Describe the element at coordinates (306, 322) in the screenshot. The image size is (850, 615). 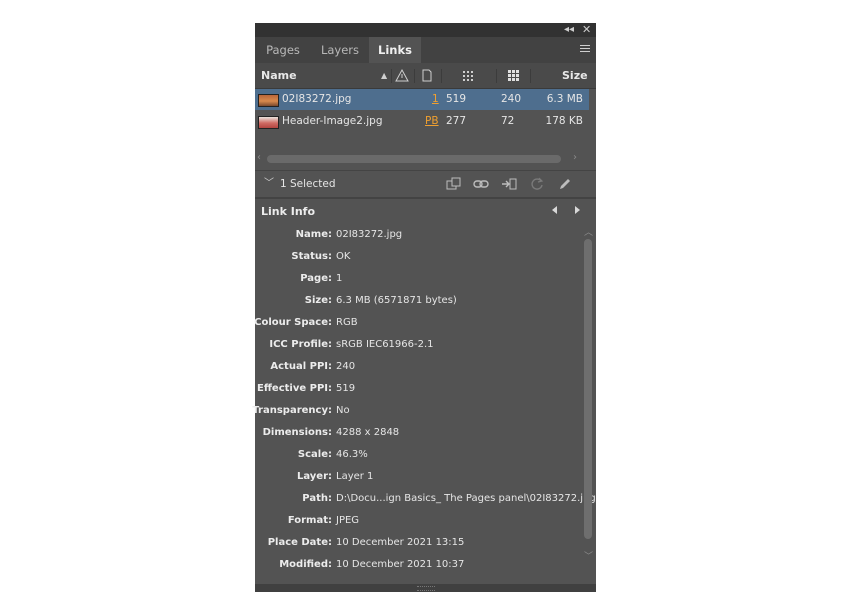
I see `info-row-colour-space: Colour Space: RGB` at that location.